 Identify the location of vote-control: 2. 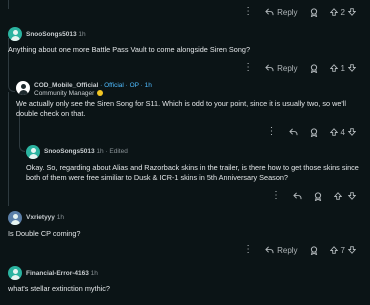
(342, 12).